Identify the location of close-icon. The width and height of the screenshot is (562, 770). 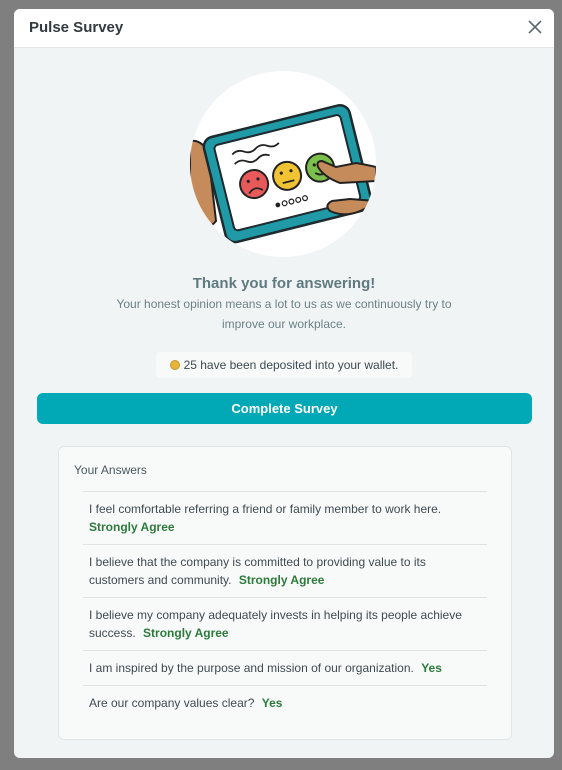
(535, 27).